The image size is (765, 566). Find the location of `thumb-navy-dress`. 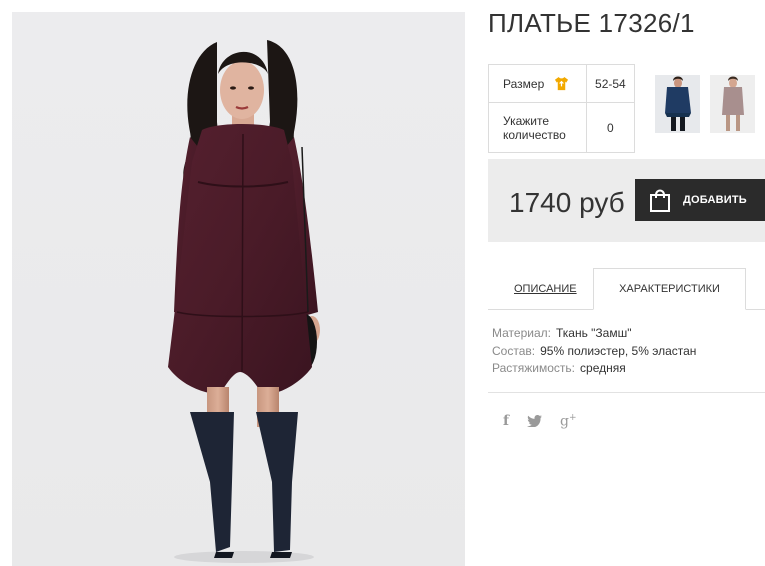

thumb-navy-dress is located at coordinates (677, 104).